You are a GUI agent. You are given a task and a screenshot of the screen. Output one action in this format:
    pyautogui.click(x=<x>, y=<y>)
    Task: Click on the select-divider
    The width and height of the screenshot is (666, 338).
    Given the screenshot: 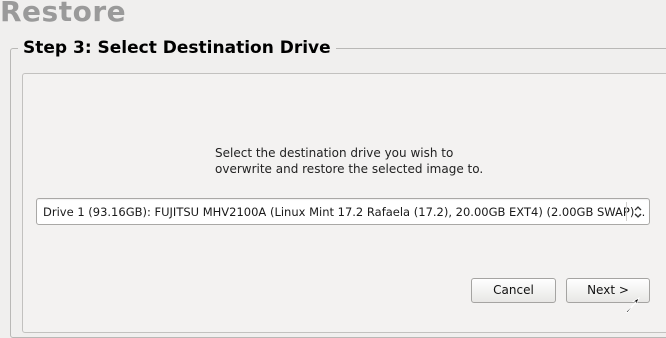 What is the action you would take?
    pyautogui.click(x=626, y=211)
    